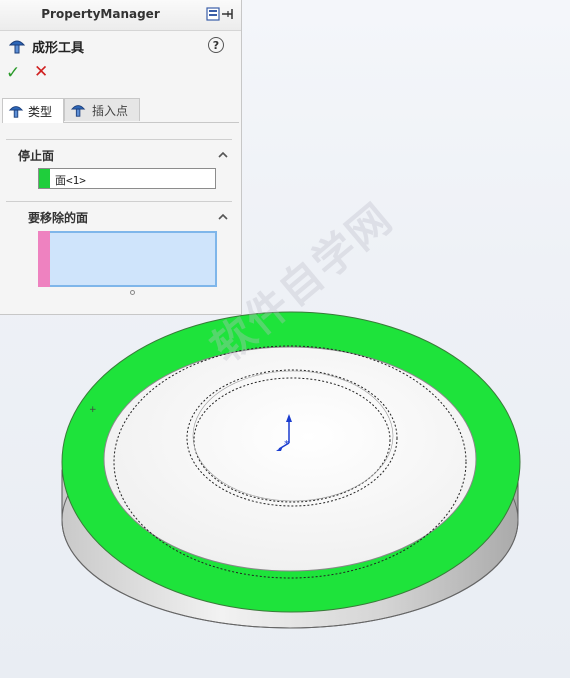 The image size is (570, 678). Describe the element at coordinates (223, 155) in the screenshot. I see `collapse-stop-face-icon` at that location.